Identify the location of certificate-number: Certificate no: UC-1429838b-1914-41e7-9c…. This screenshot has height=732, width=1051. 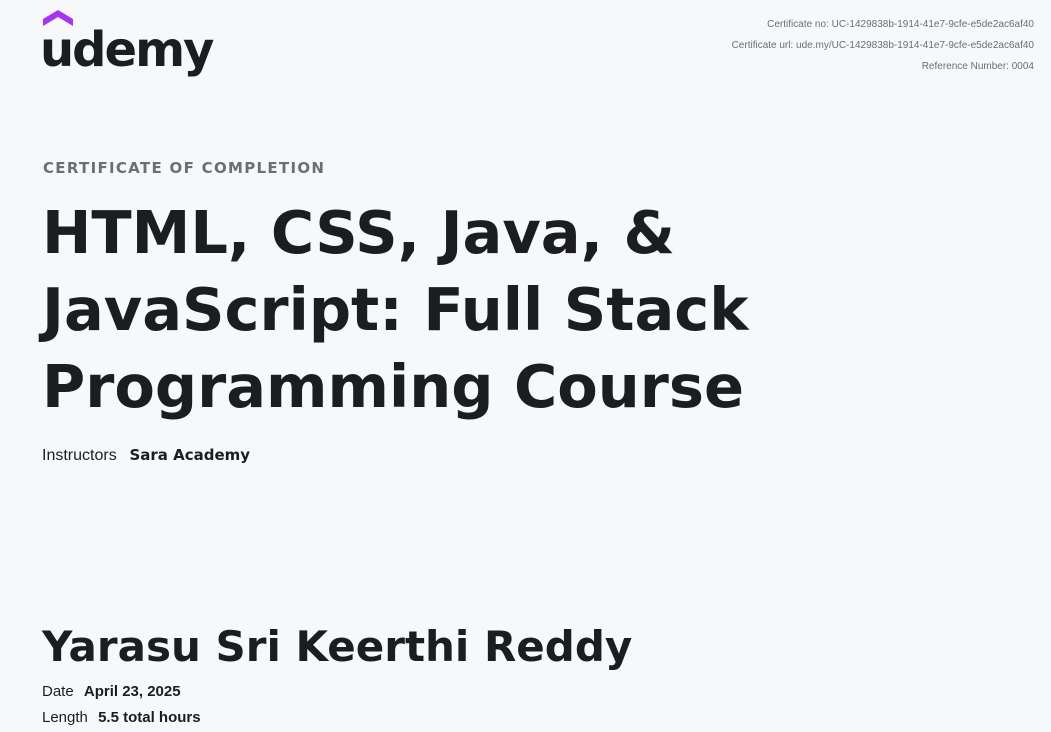
(900, 24).